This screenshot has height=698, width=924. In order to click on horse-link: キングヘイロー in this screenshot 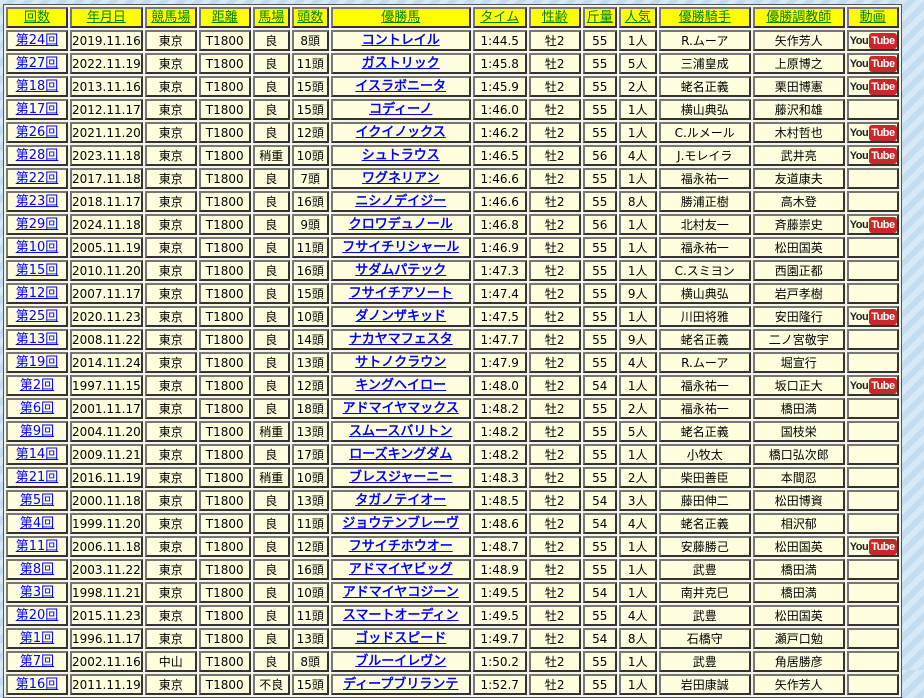, I will do `click(400, 385)`.